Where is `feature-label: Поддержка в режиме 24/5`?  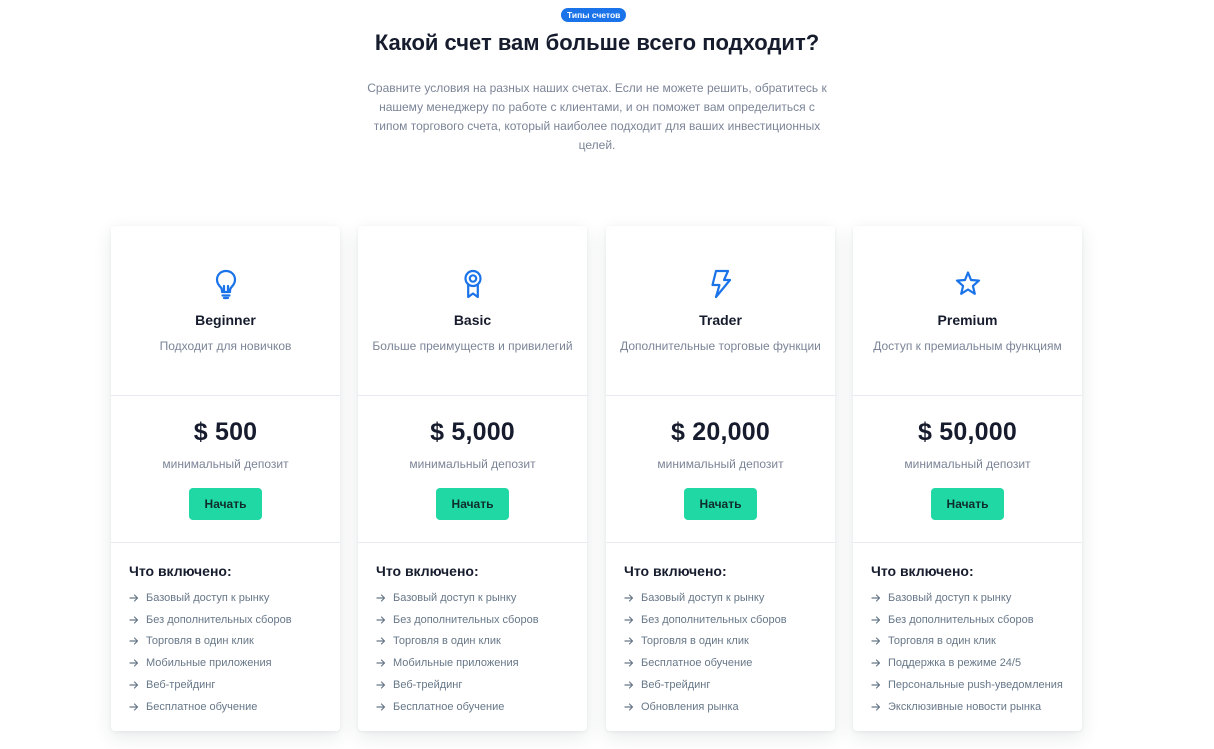 feature-label: Поддержка в режиме 24/5 is located at coordinates (955, 663).